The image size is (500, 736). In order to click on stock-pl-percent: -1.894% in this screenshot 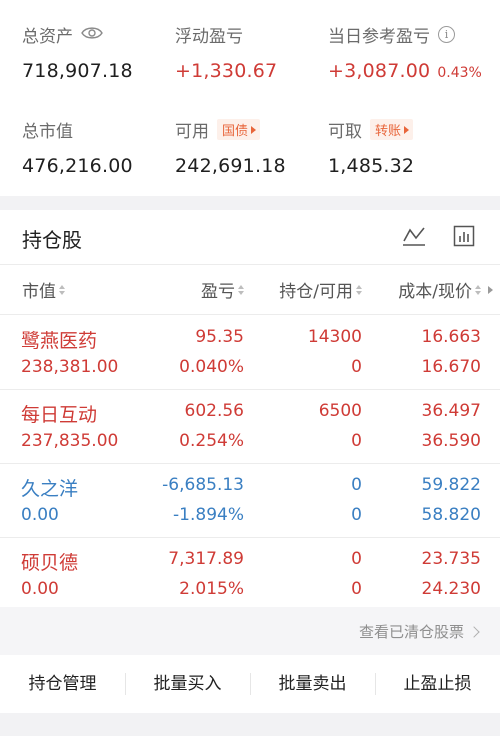, I will do `click(208, 515)`.